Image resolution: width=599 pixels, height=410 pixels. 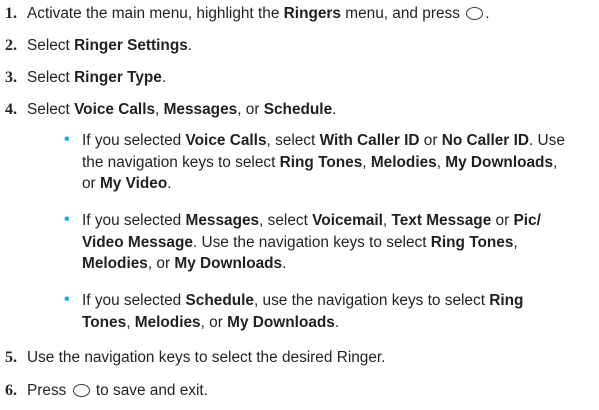 I want to click on menu-name: Voicemail, so click(x=347, y=220).